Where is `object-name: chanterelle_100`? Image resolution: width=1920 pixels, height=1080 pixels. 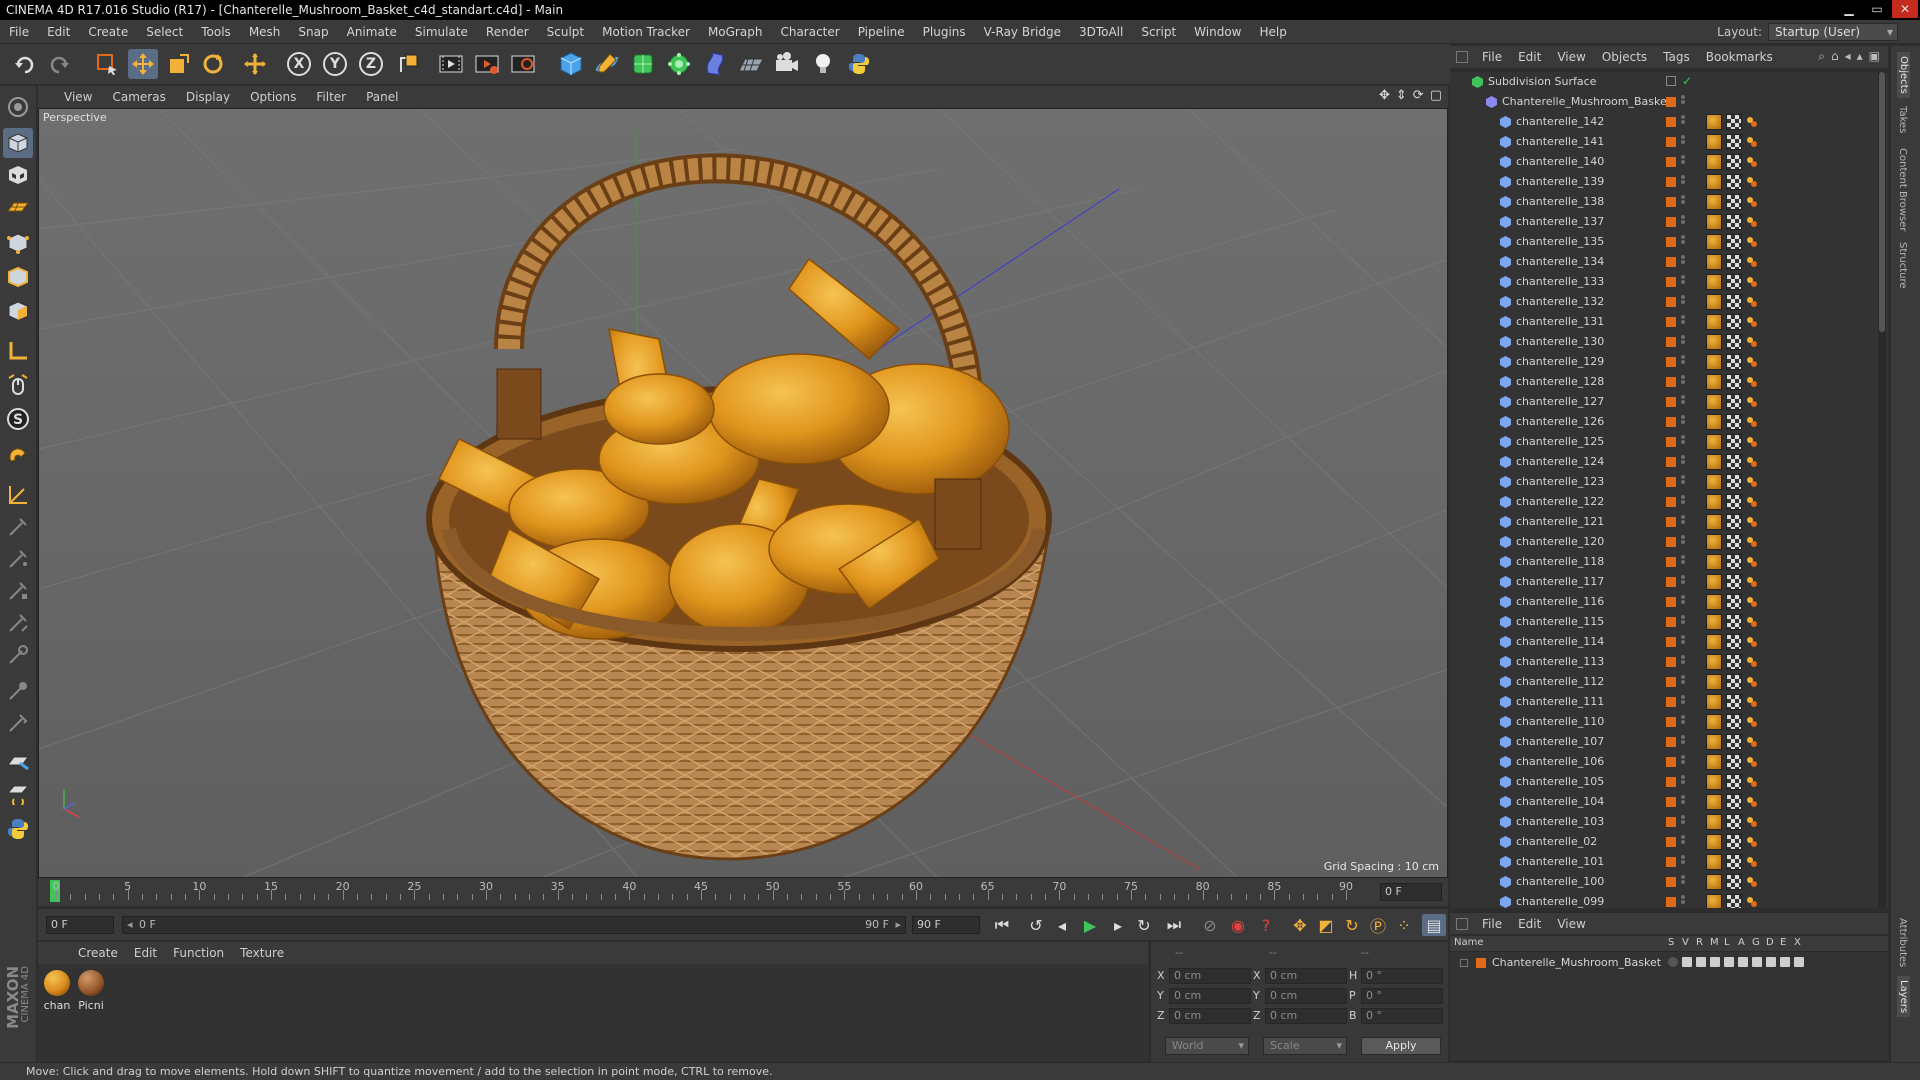
object-name: chanterelle_100 is located at coordinates (1560, 881).